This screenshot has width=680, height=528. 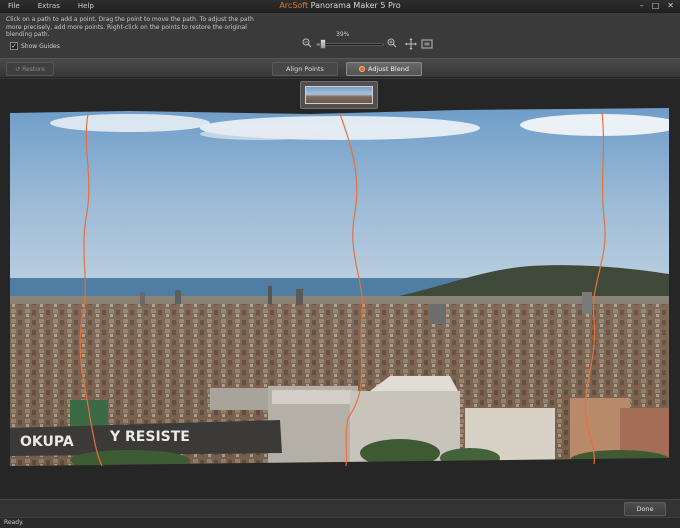 What do you see at coordinates (149, 437) in the screenshot?
I see `graffiti-text-2: Y RESISTE` at bounding box center [149, 437].